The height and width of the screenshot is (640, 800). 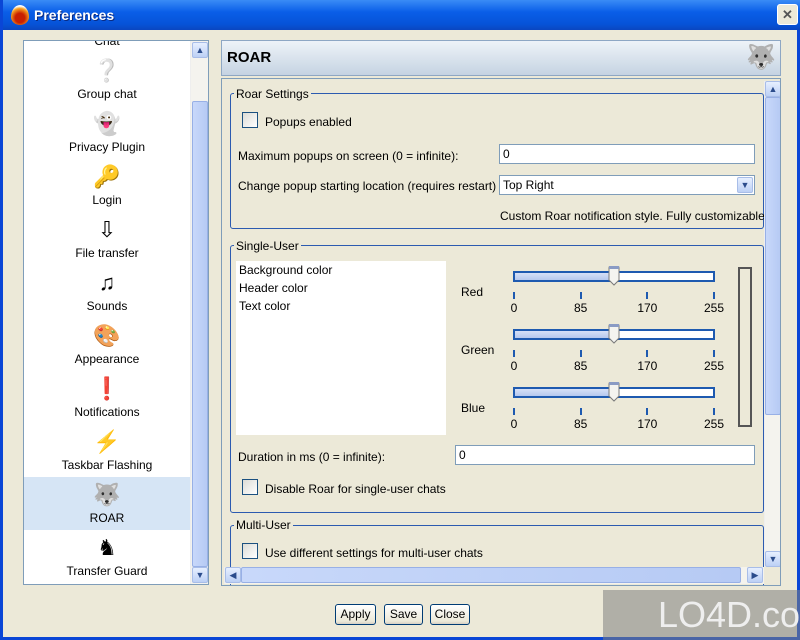 I want to click on location-select: Top Right ▼, so click(x=627, y=185).